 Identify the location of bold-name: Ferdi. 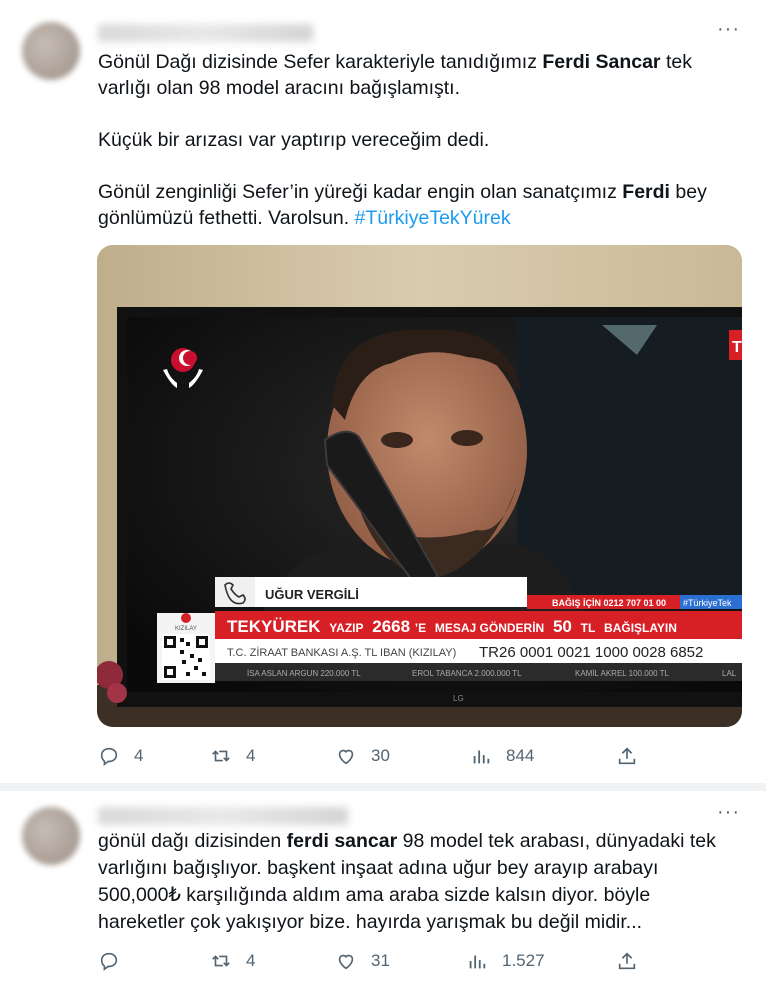
(646, 192).